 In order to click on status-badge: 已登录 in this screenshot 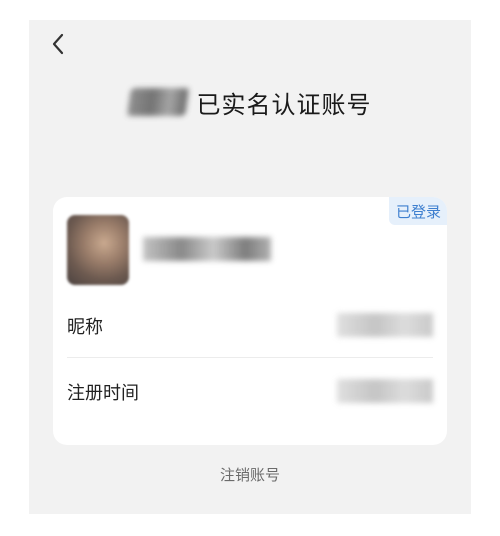, I will do `click(417, 211)`.